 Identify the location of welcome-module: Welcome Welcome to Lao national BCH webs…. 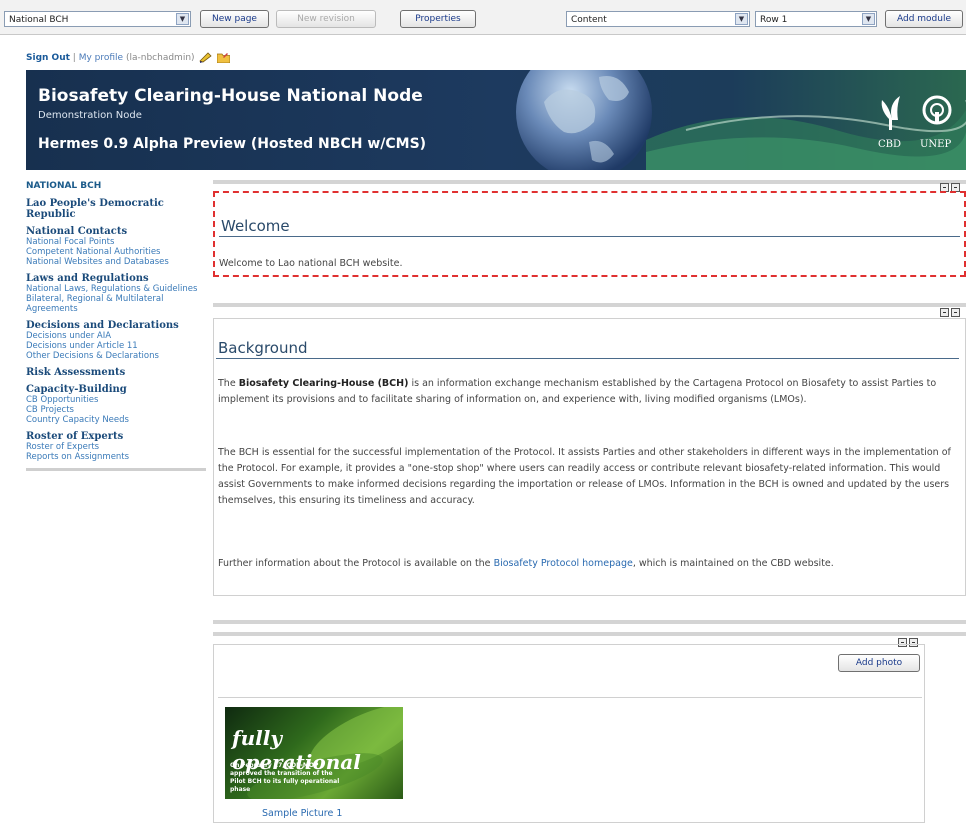
(589, 234).